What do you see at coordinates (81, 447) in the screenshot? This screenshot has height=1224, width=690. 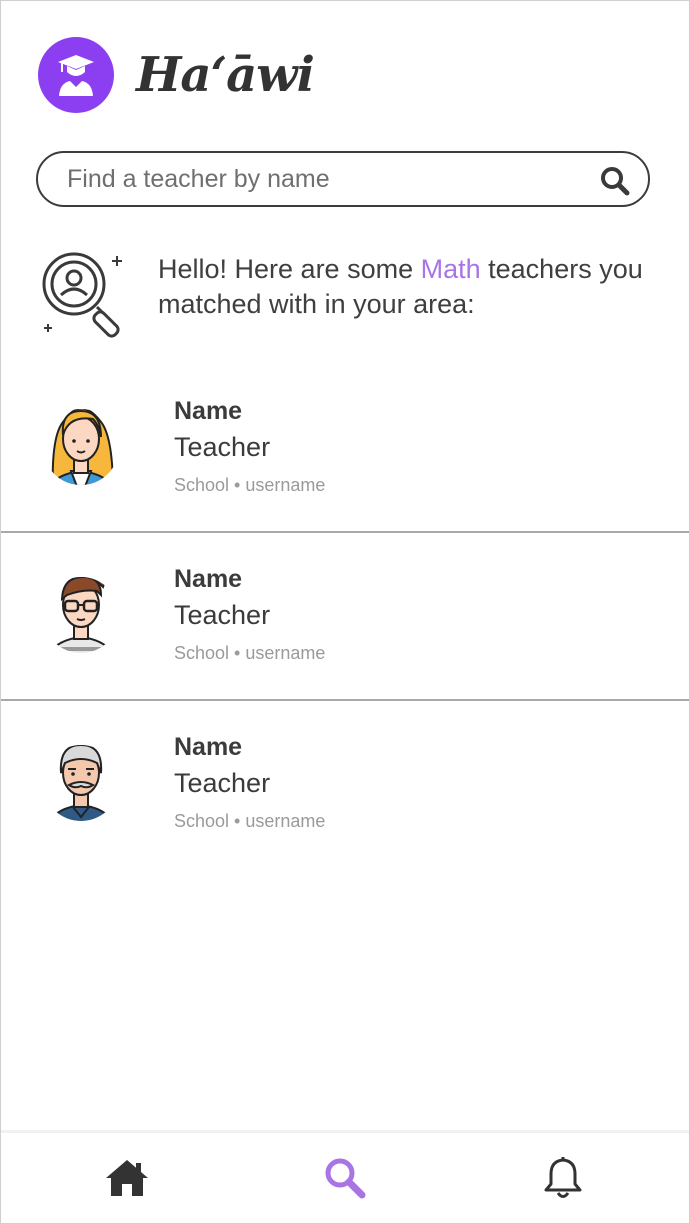 I see `woman-teacher-avatar` at bounding box center [81, 447].